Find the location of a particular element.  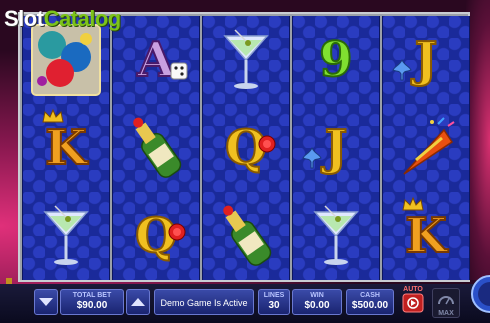

reel-5: JK is located at coordinates (426, 148).